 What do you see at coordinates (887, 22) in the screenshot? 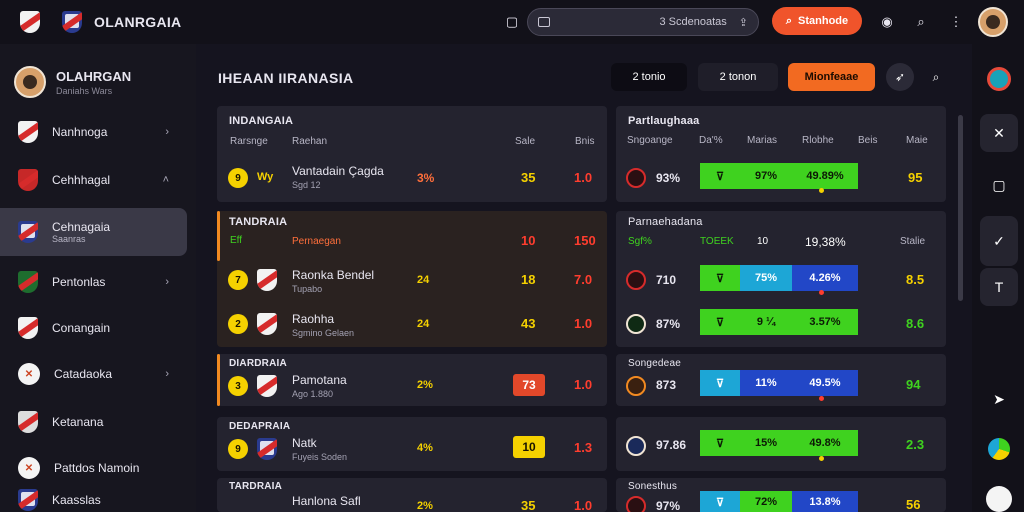
I see `notification-icon: ◉` at bounding box center [887, 22].